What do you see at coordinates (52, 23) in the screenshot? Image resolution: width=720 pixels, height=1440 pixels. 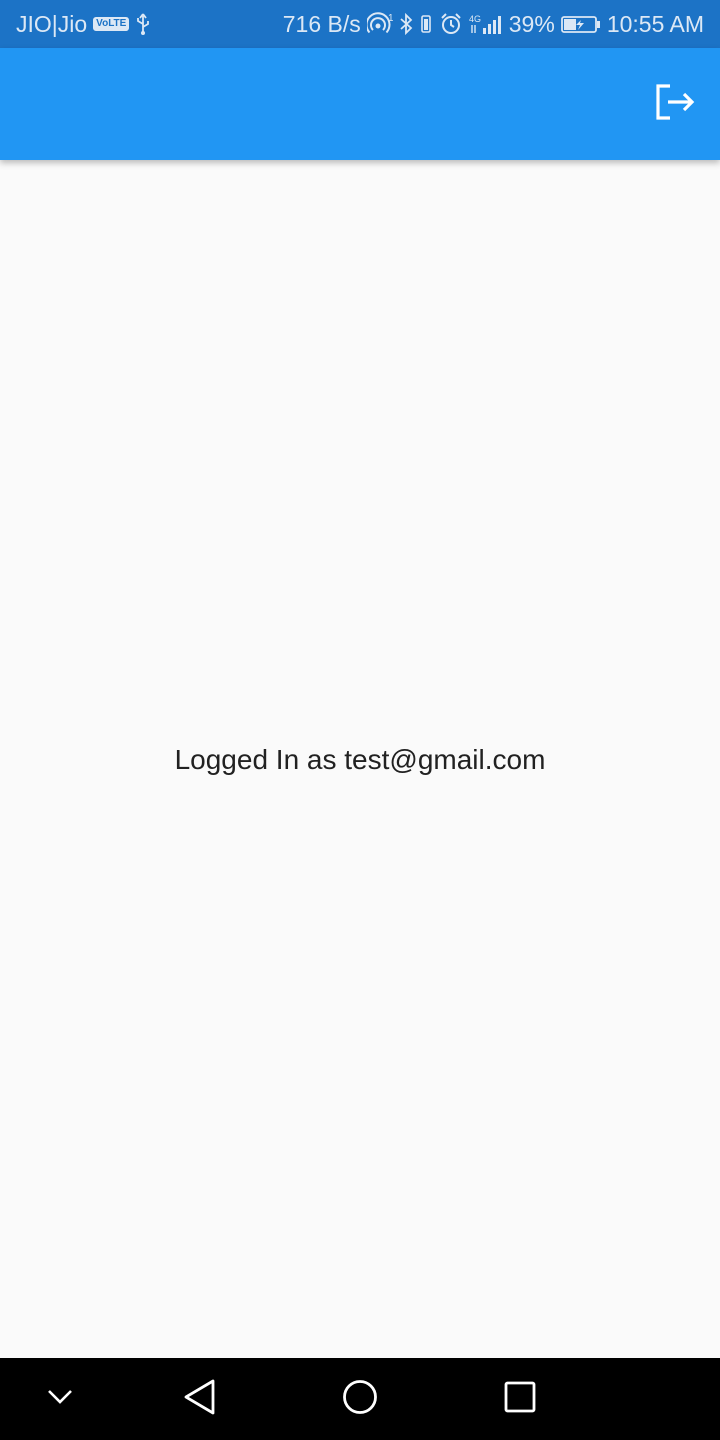 I see `carrier-label: JIO|Jio` at bounding box center [52, 23].